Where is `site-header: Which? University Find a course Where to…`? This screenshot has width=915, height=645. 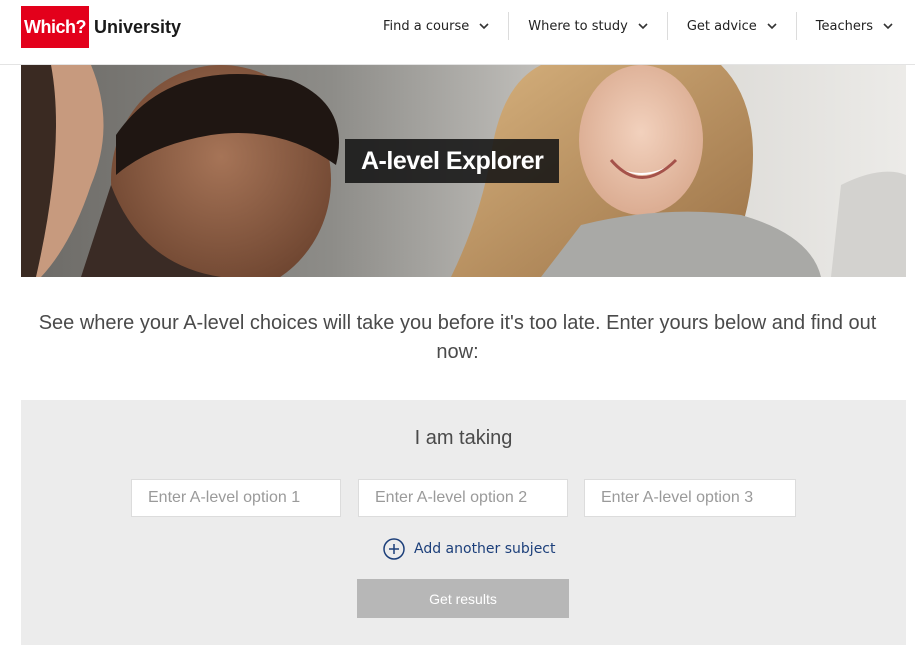 site-header: Which? University Find a course Where to… is located at coordinates (457, 32).